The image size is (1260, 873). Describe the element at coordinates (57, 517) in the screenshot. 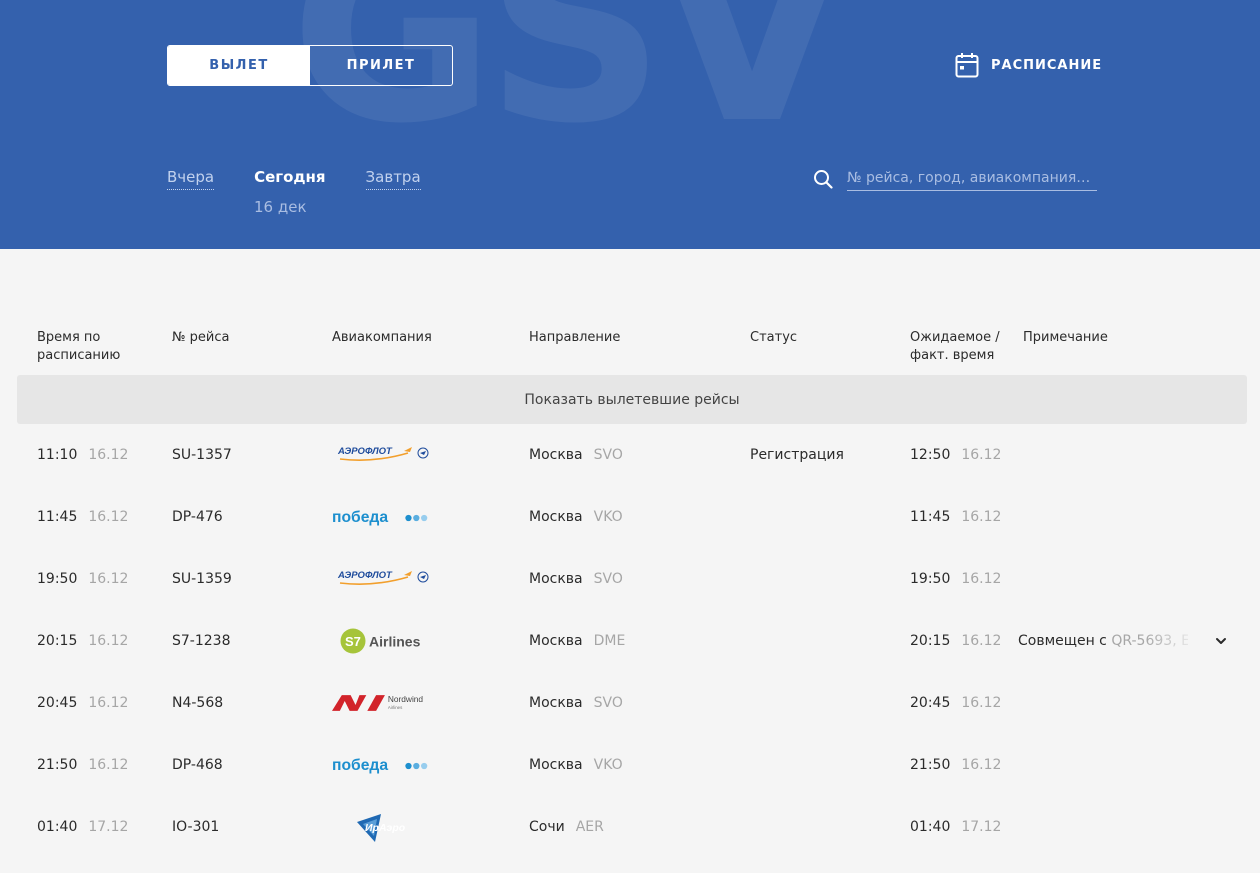

I see `scheduled-time: 11:45` at that location.